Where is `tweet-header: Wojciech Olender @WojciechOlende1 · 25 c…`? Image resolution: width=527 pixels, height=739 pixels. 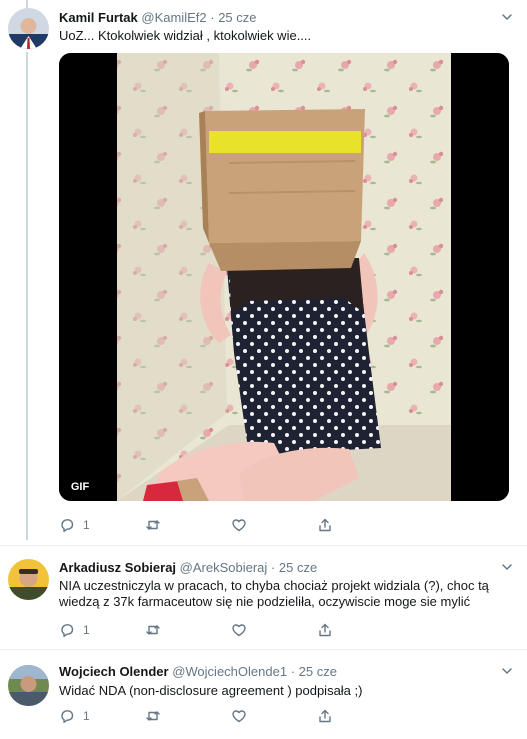 tweet-header: Wojciech Olender @WojciechOlende1 · 25 c… is located at coordinates (198, 671).